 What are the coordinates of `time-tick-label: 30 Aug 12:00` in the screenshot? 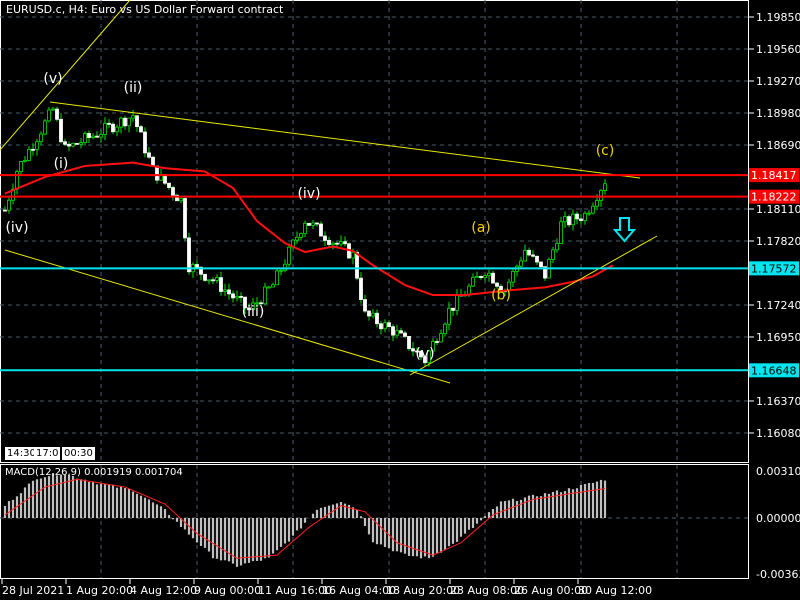 It's located at (615, 590).